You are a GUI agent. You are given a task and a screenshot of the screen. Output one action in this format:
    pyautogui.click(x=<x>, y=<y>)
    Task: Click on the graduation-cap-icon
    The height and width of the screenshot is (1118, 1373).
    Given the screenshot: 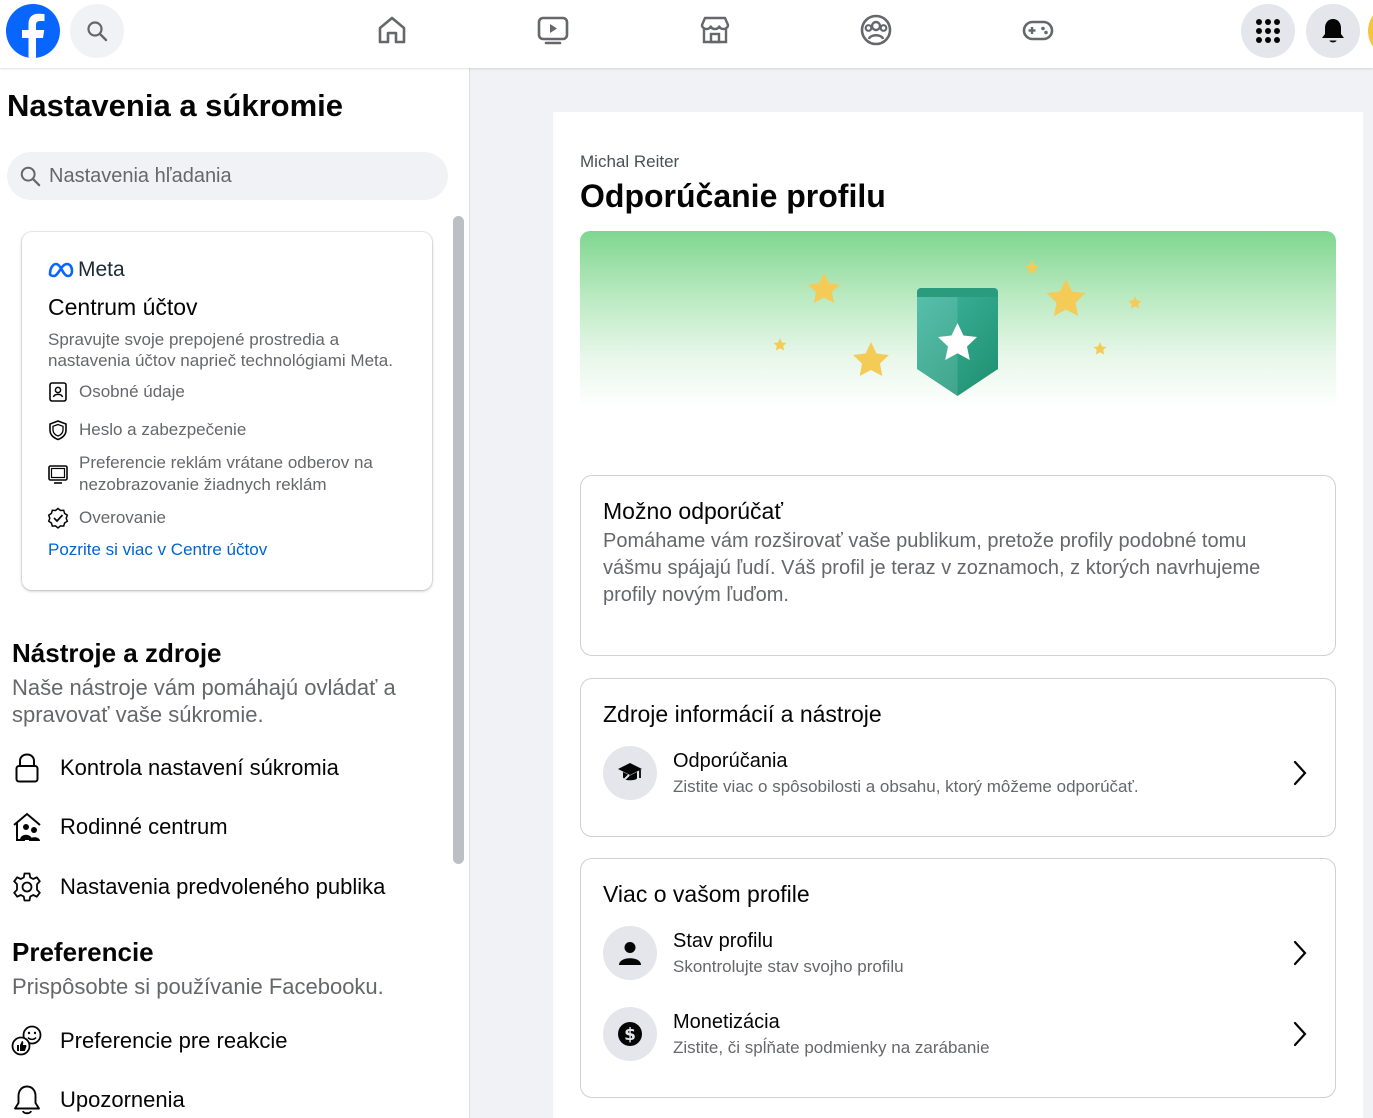 What is the action you would take?
    pyautogui.click(x=630, y=773)
    